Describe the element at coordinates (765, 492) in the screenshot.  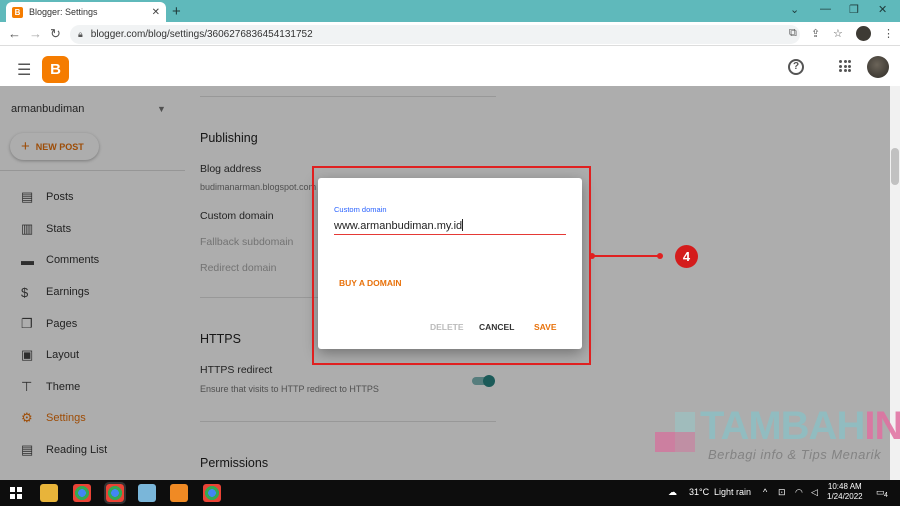
I see `show-hidden-icons-chevron-icon: ^` at that location.